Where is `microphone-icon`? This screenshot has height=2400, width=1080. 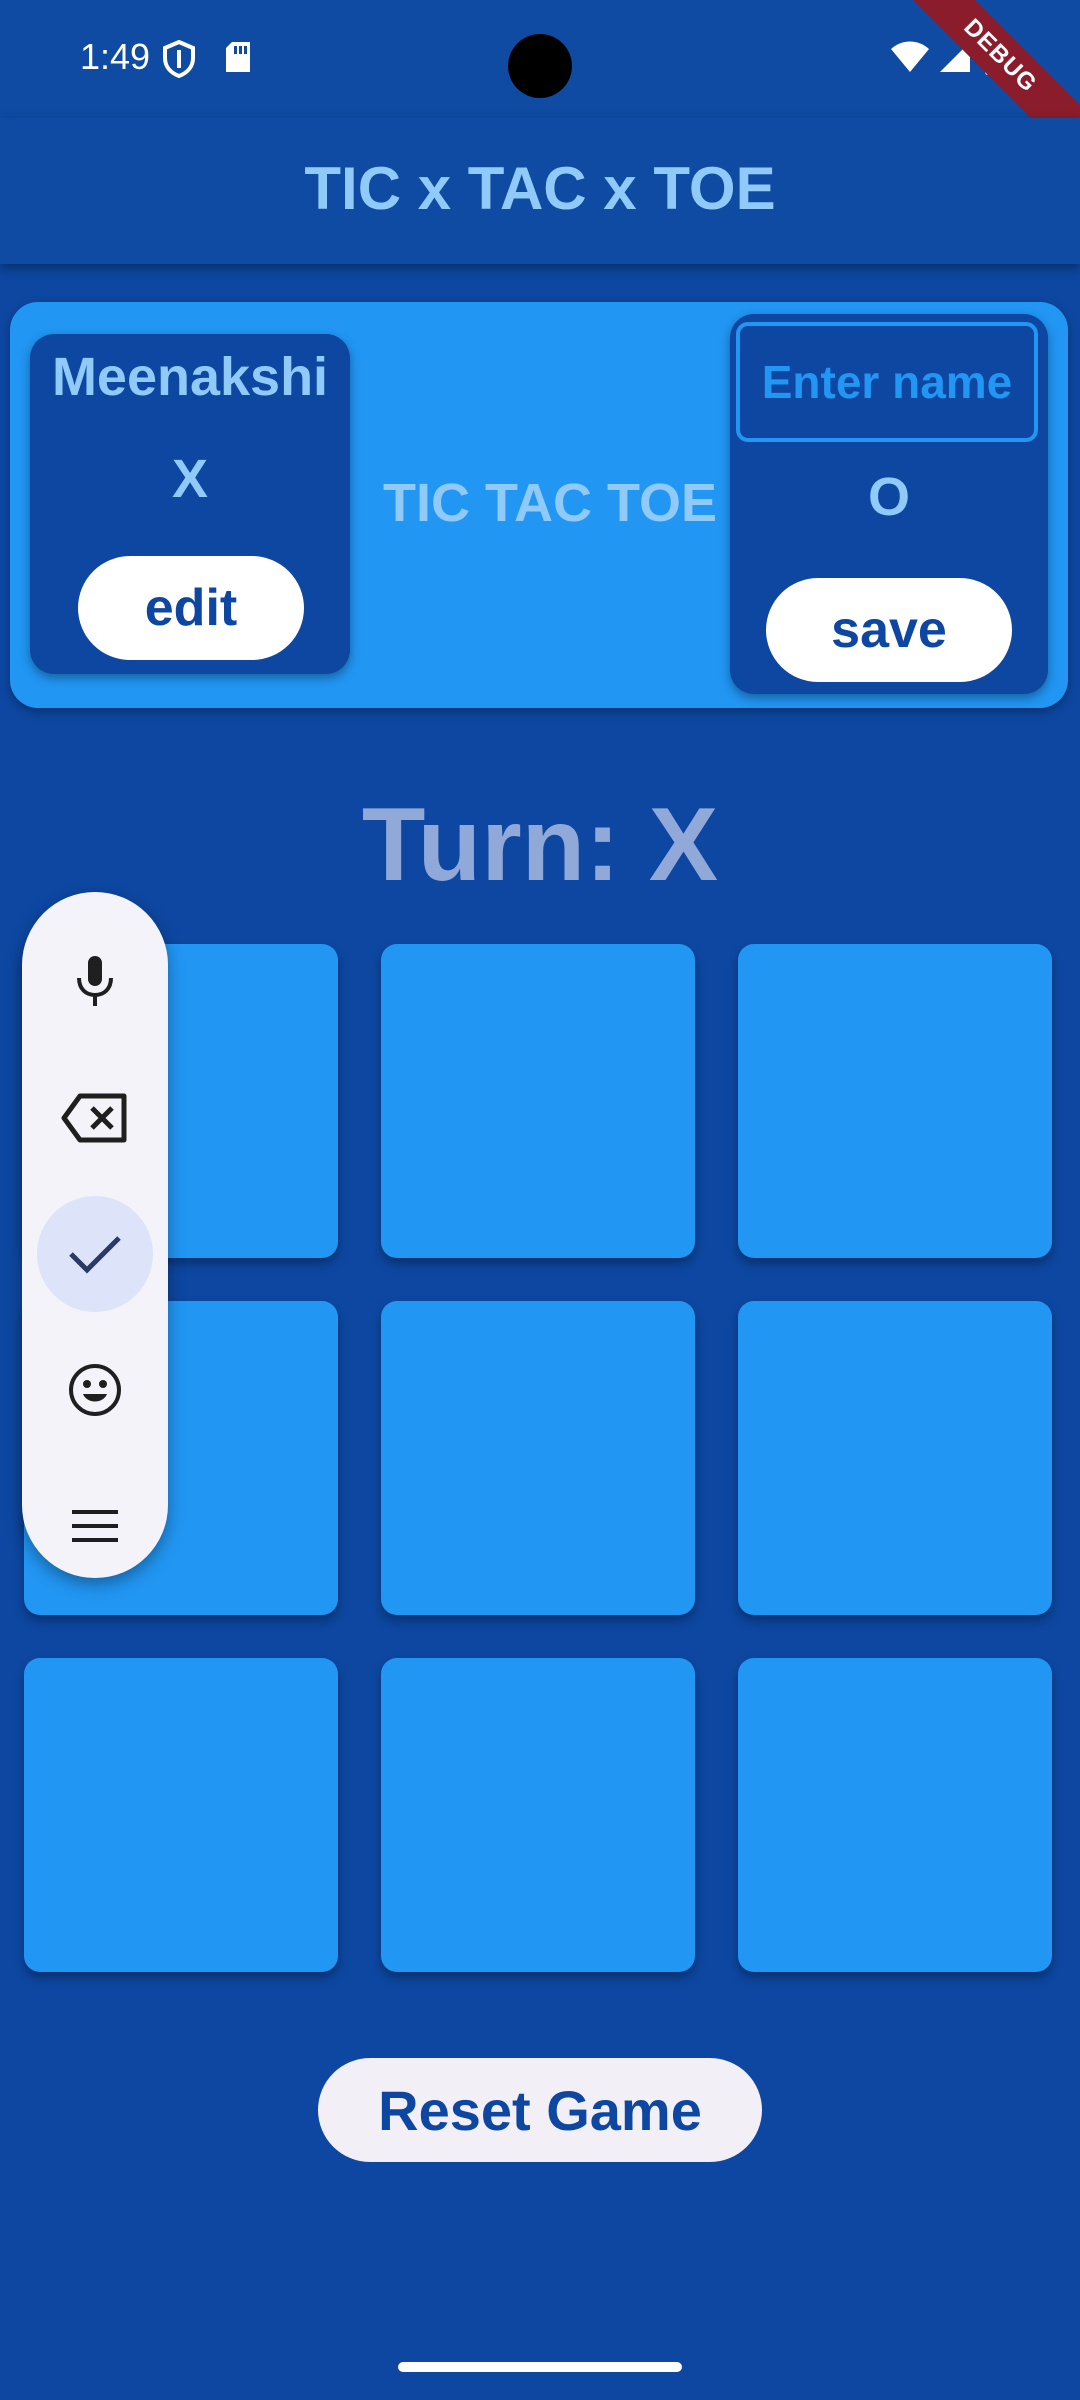 microphone-icon is located at coordinates (95, 982).